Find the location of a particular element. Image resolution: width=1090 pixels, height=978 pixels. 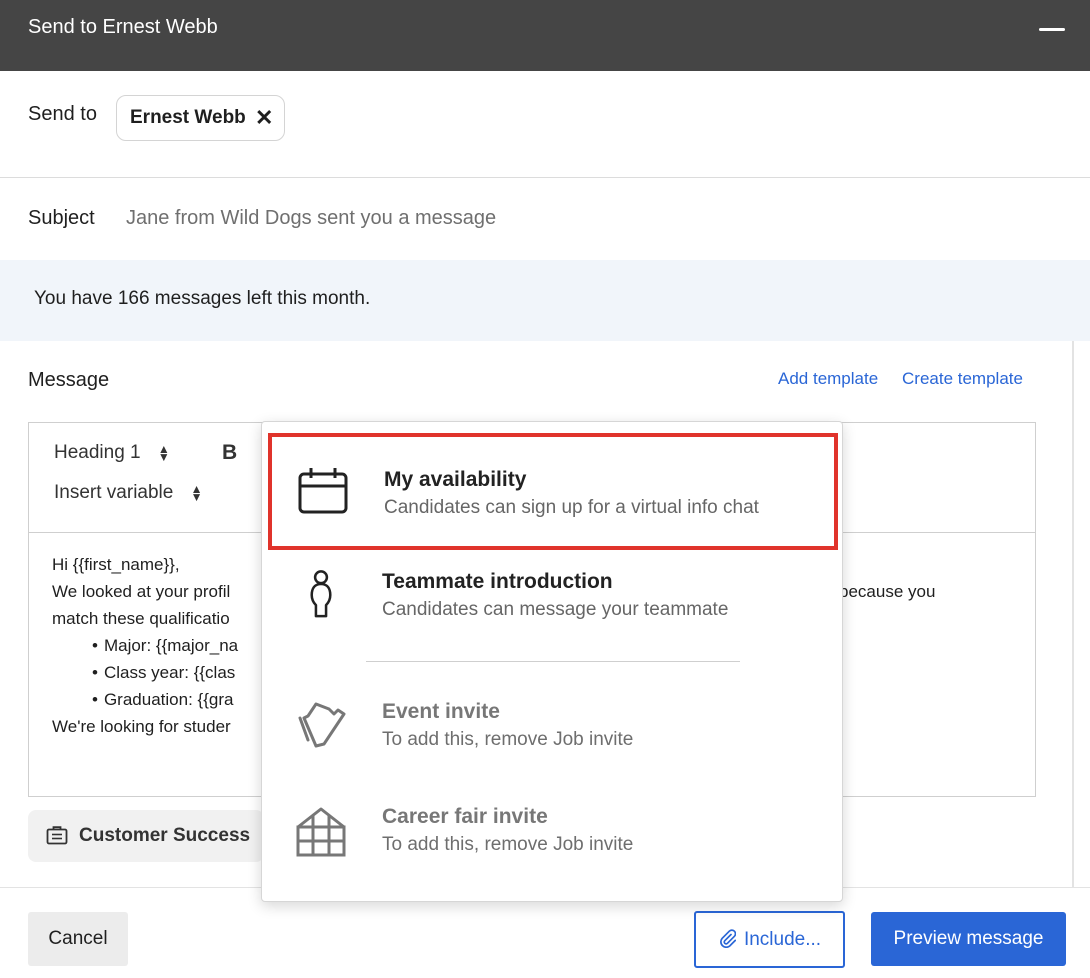

person-icon is located at coordinates (321, 594).